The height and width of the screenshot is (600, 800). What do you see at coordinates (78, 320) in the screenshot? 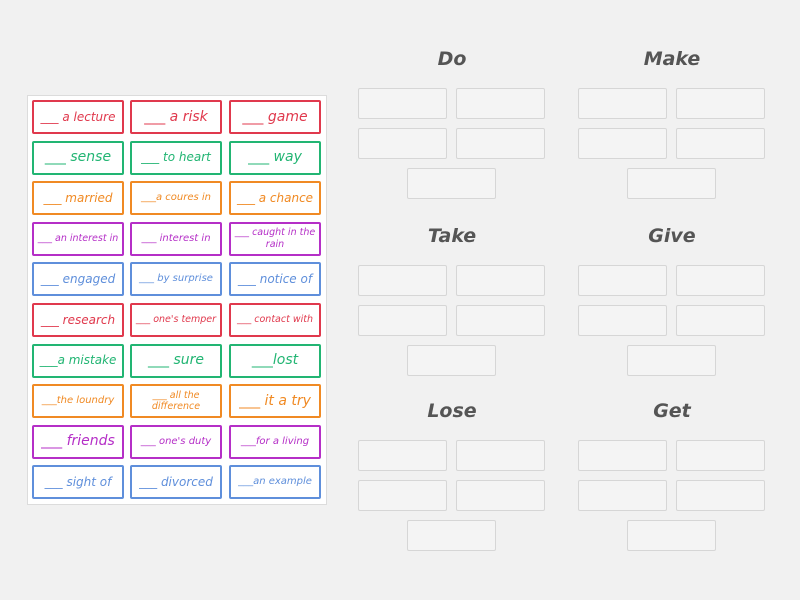
I see `word-card: ___ research` at bounding box center [78, 320].